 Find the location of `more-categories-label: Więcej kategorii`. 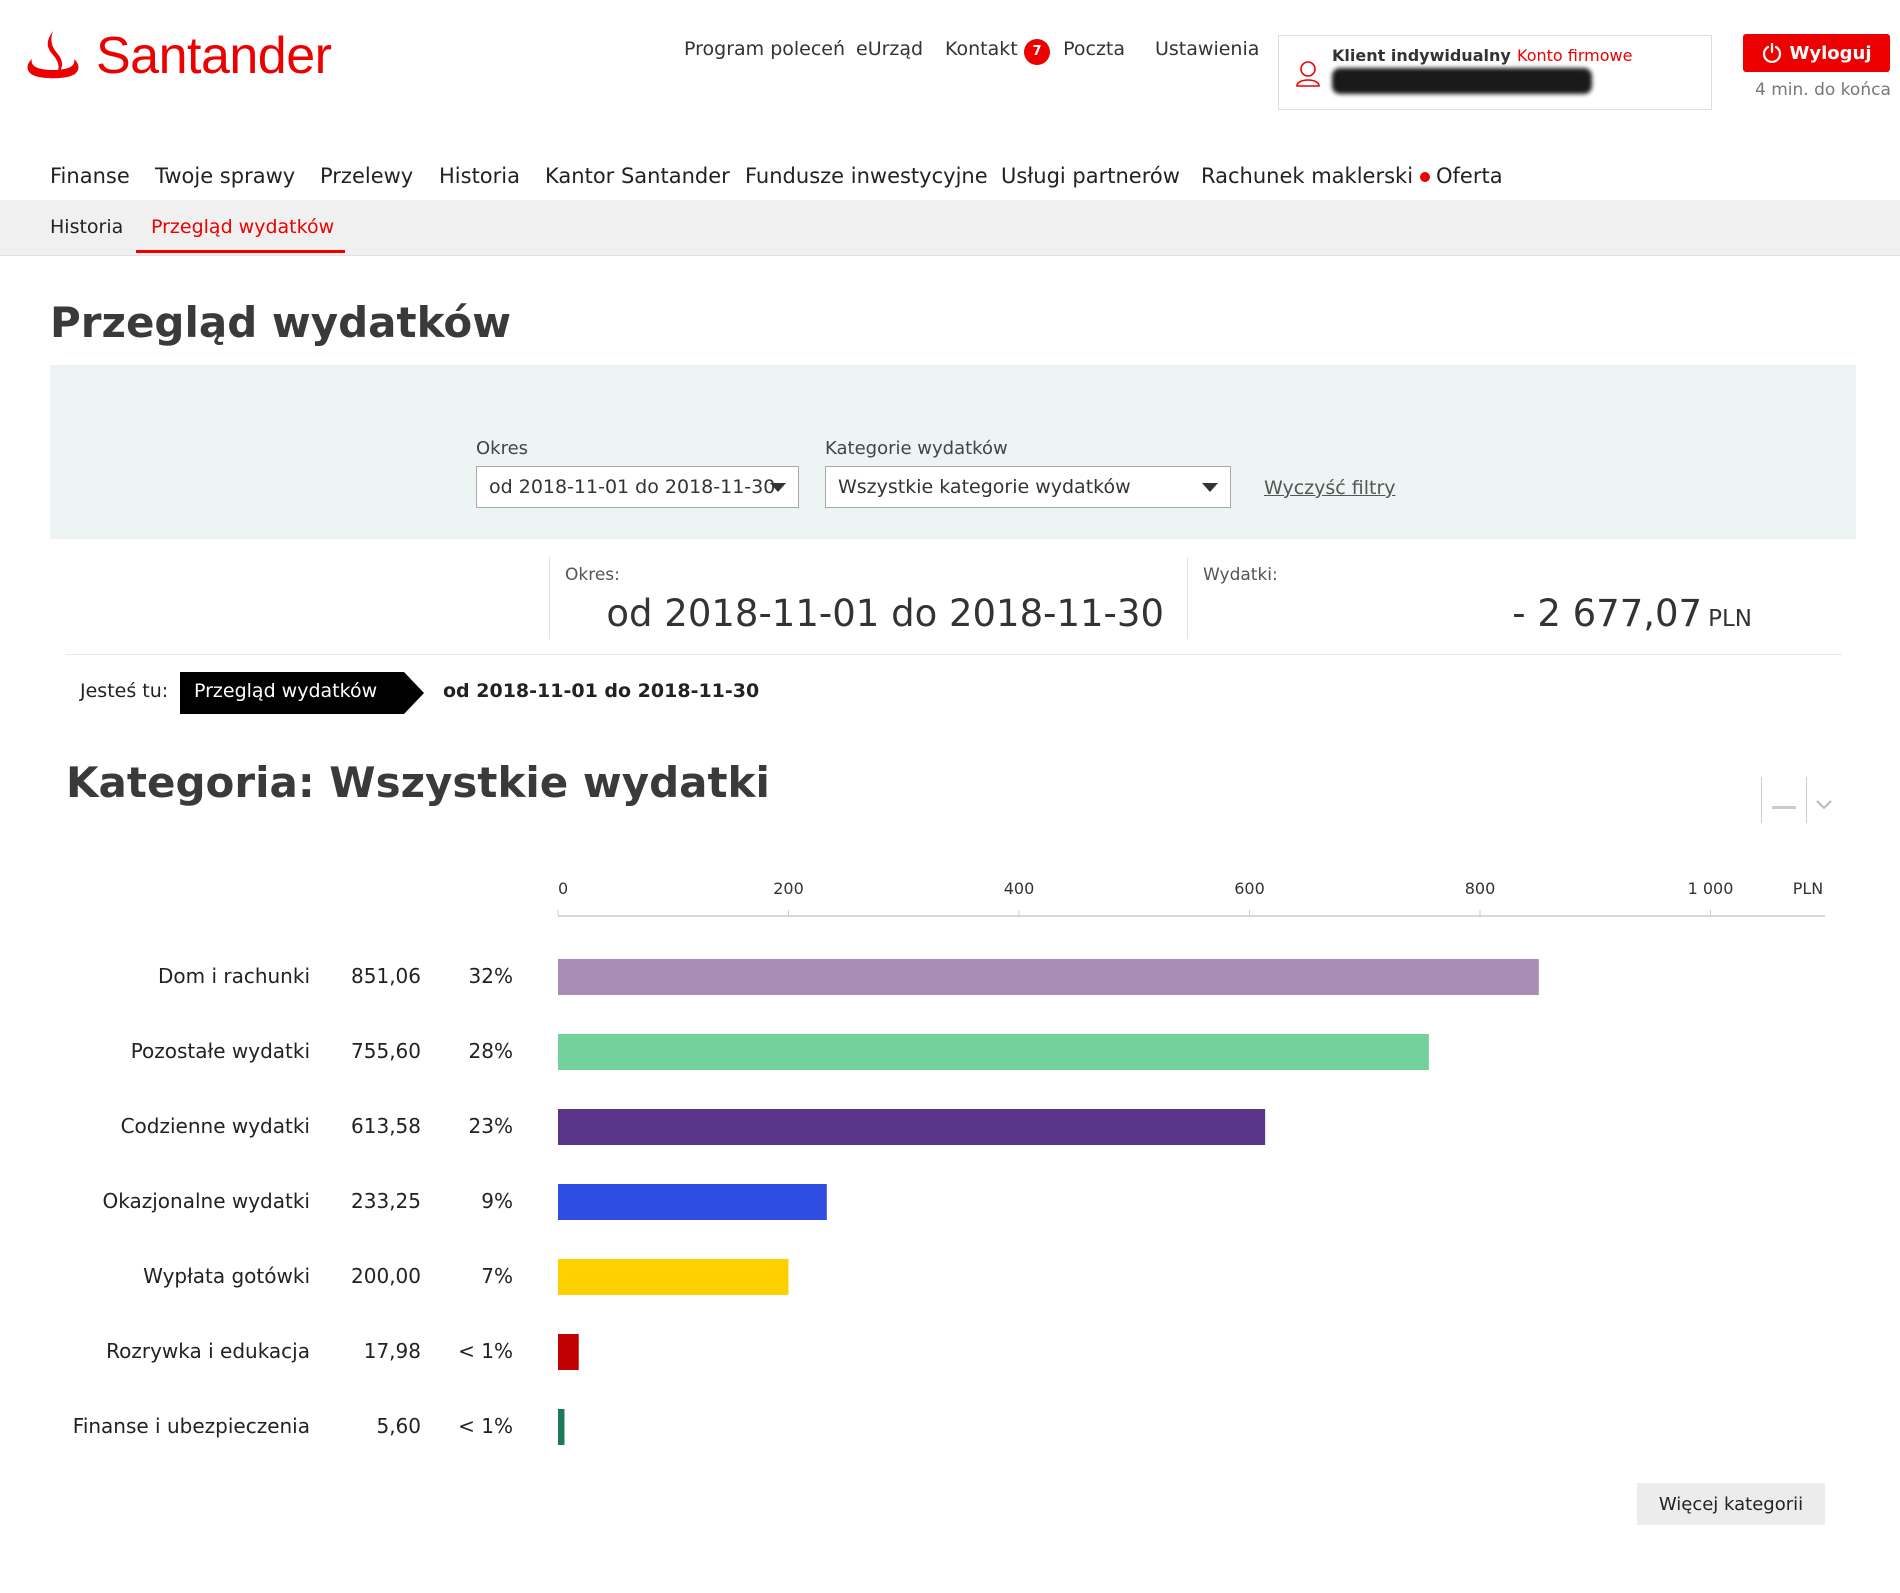

more-categories-label: Więcej kategorii is located at coordinates (1731, 1504).